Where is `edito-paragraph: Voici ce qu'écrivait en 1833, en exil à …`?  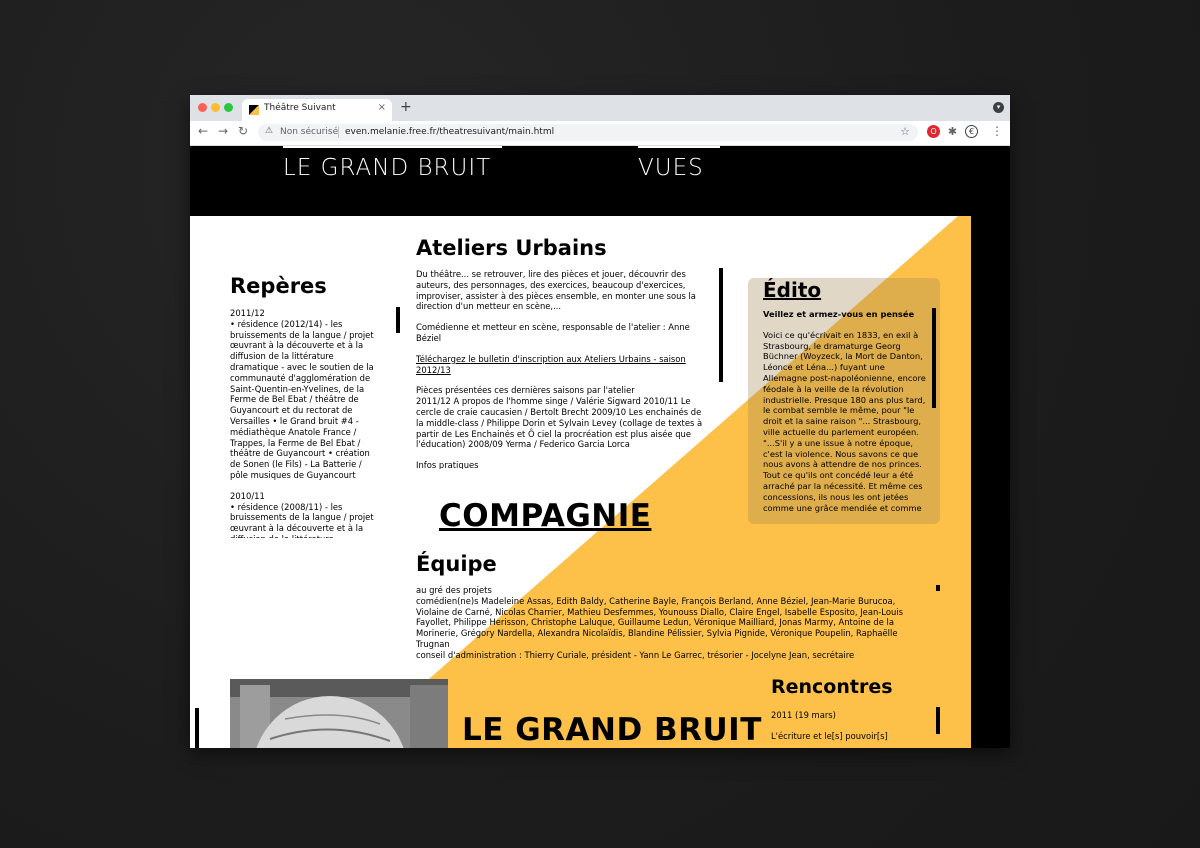
edito-paragraph: Voici ce qu'écrivait en 1833, en exil à … is located at coordinates (844, 383).